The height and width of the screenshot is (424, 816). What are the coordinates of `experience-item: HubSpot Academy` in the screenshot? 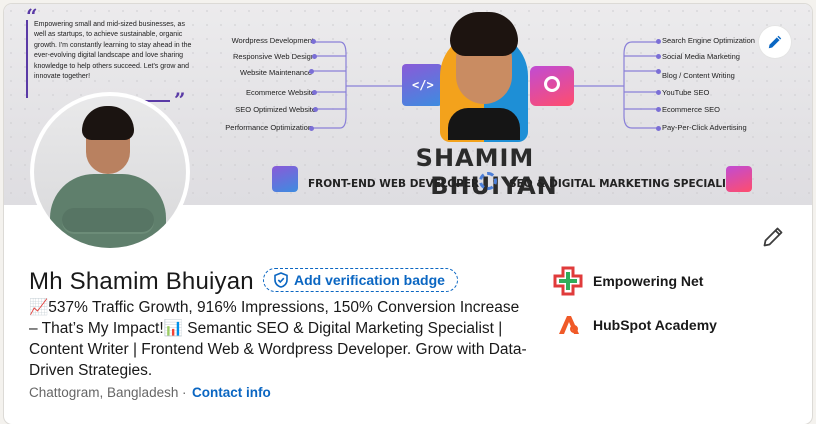 It's located at (635, 325).